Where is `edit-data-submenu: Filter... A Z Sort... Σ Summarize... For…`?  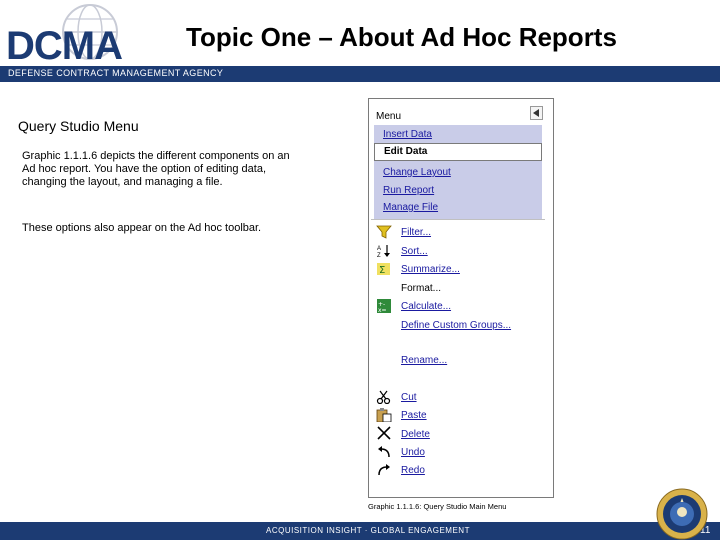
edit-data-submenu: Filter... A Z Sort... Σ Summarize... For… is located at coordinates (458, 355).